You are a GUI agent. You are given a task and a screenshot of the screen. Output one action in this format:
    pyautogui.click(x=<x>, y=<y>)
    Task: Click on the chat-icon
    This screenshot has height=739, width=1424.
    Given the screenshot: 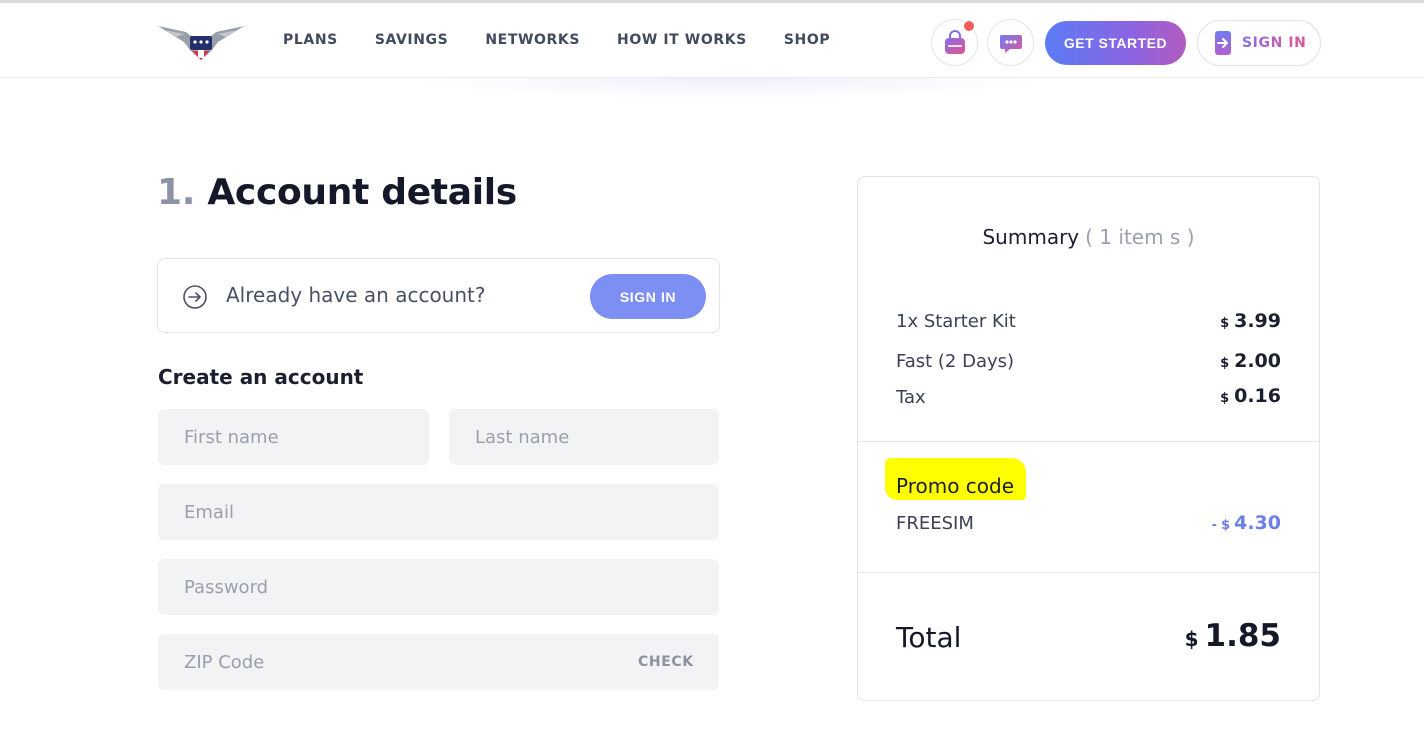 What is the action you would take?
    pyautogui.click(x=1010, y=43)
    